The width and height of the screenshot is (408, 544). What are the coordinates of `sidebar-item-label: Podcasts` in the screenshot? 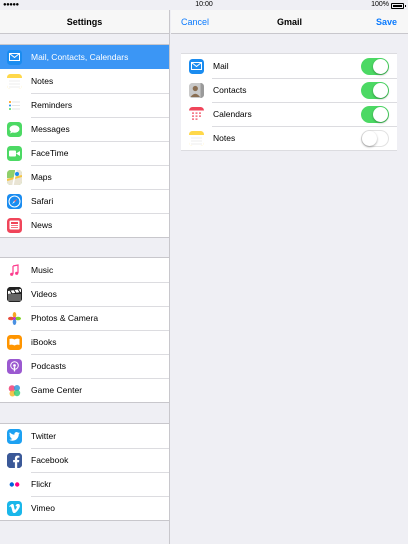 It's located at (48, 366).